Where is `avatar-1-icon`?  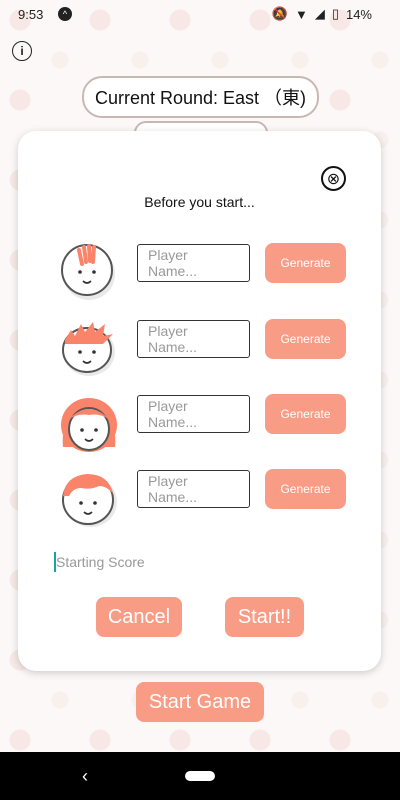 avatar-1-icon is located at coordinates (88, 272).